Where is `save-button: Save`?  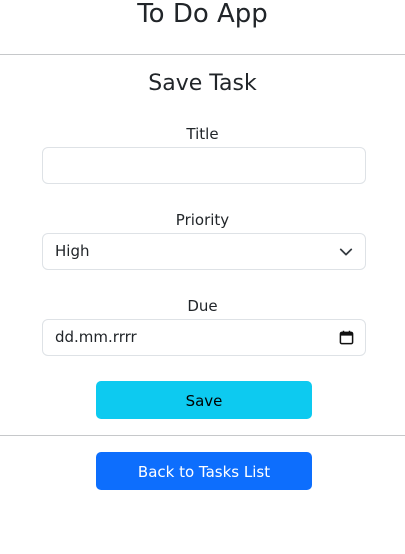
save-button: Save is located at coordinates (204, 400).